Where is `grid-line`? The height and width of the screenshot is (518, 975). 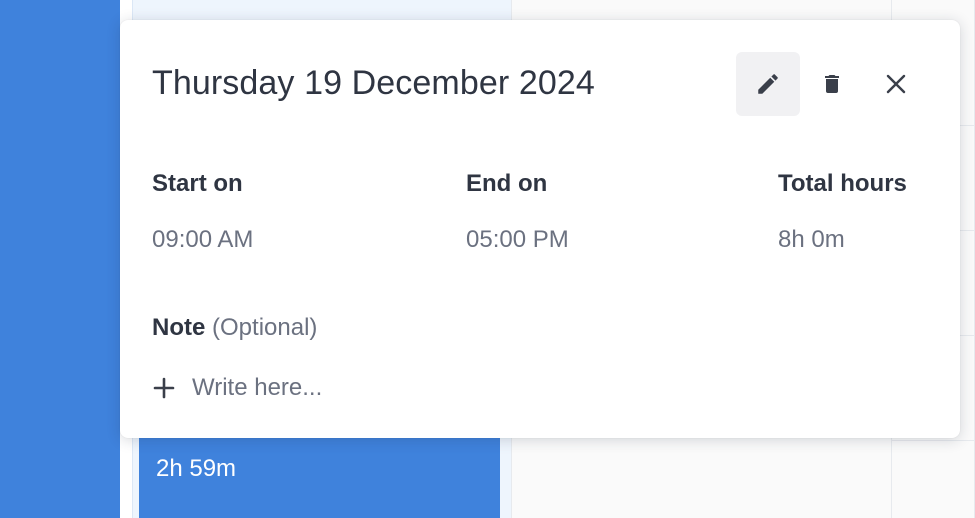 grid-line is located at coordinates (933, 440).